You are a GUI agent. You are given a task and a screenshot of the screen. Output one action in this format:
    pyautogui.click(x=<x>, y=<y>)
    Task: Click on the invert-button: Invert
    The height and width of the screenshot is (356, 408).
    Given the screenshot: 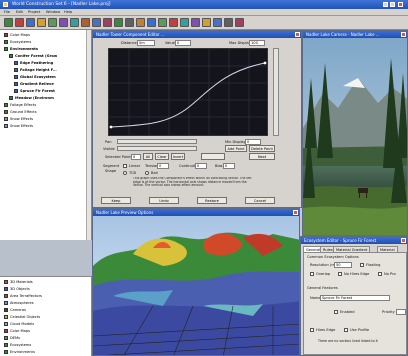 What is the action you would take?
    pyautogui.click(x=178, y=156)
    